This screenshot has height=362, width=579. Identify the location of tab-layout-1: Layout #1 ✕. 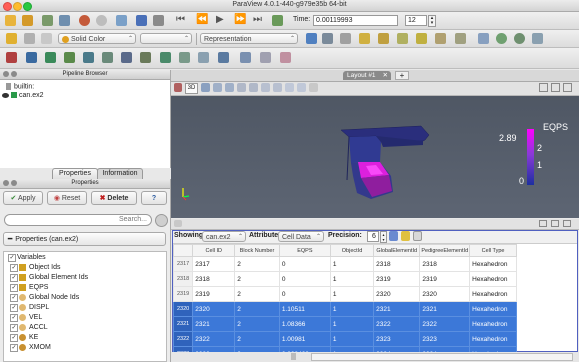
(367, 75).